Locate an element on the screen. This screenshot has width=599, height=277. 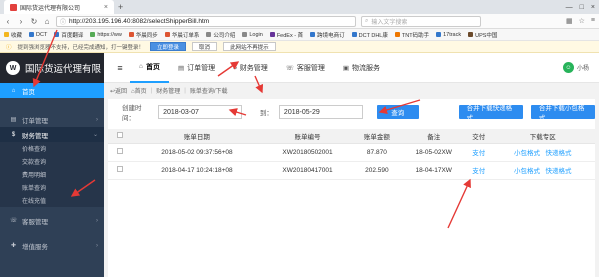
table-header-row: 账单日期 账单编号 账单金额 备注 交付 下载专区 is located at coordinates (351, 136).